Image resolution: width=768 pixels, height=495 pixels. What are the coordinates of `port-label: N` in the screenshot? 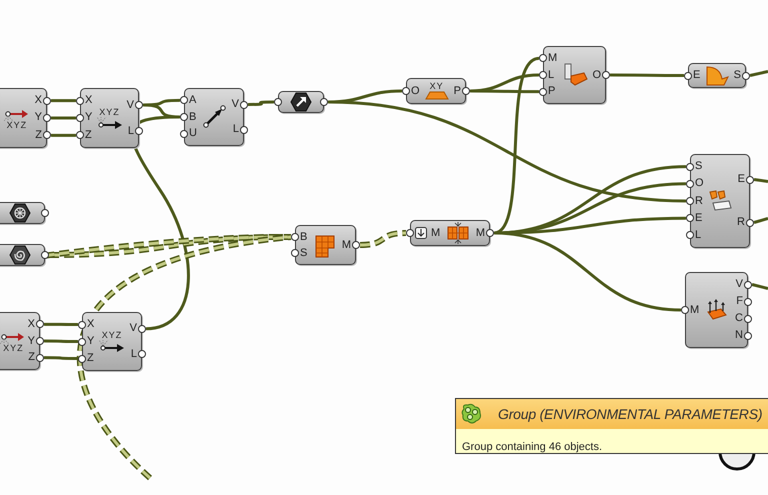 It's located at (739, 335).